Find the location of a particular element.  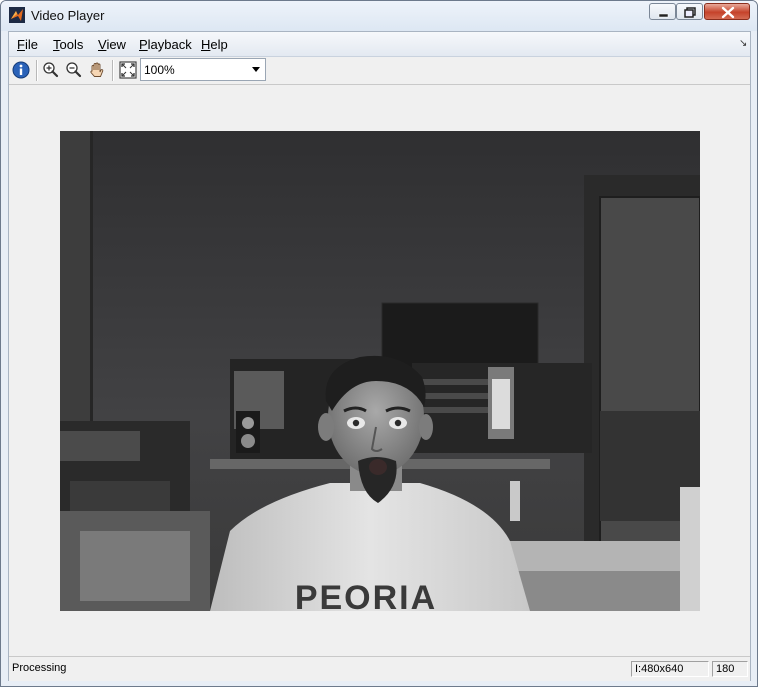

frame-info-cell: I:480x640 is located at coordinates (670, 669).